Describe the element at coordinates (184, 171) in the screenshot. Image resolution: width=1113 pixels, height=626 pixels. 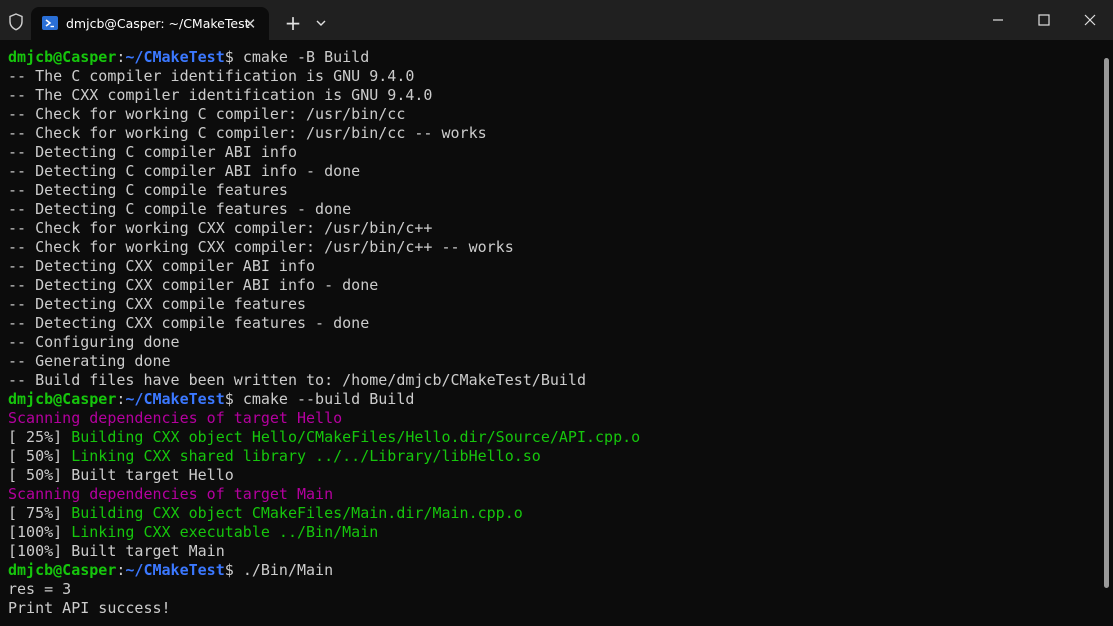
I see `output-text: -- Detecting C compiler ABI info - done` at that location.